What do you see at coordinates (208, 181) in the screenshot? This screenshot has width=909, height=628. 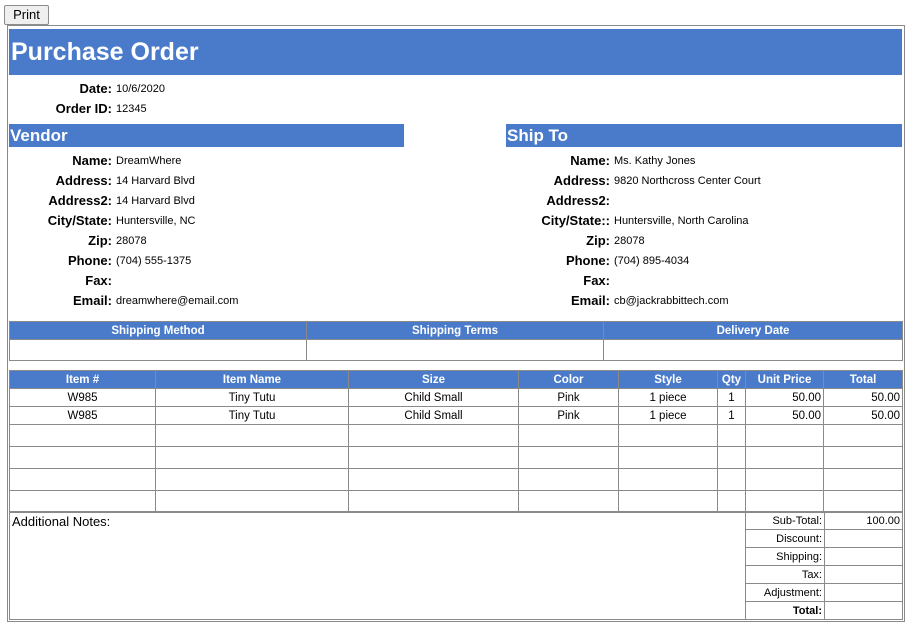 I see `vendor-address-row: Address: 14 Harvard Blvd` at bounding box center [208, 181].